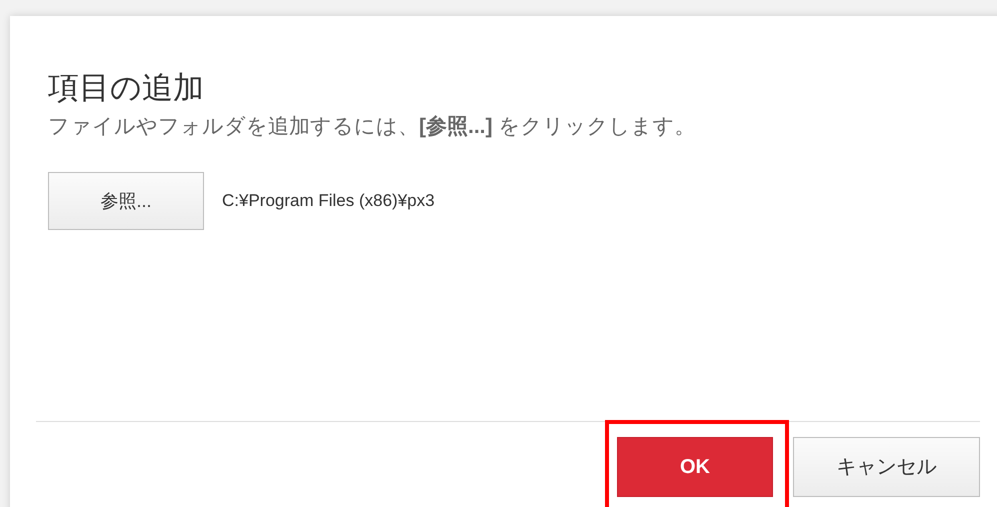 The image size is (997, 507). I want to click on path-text: C:¥Program Files (x86)¥px3, so click(328, 201).